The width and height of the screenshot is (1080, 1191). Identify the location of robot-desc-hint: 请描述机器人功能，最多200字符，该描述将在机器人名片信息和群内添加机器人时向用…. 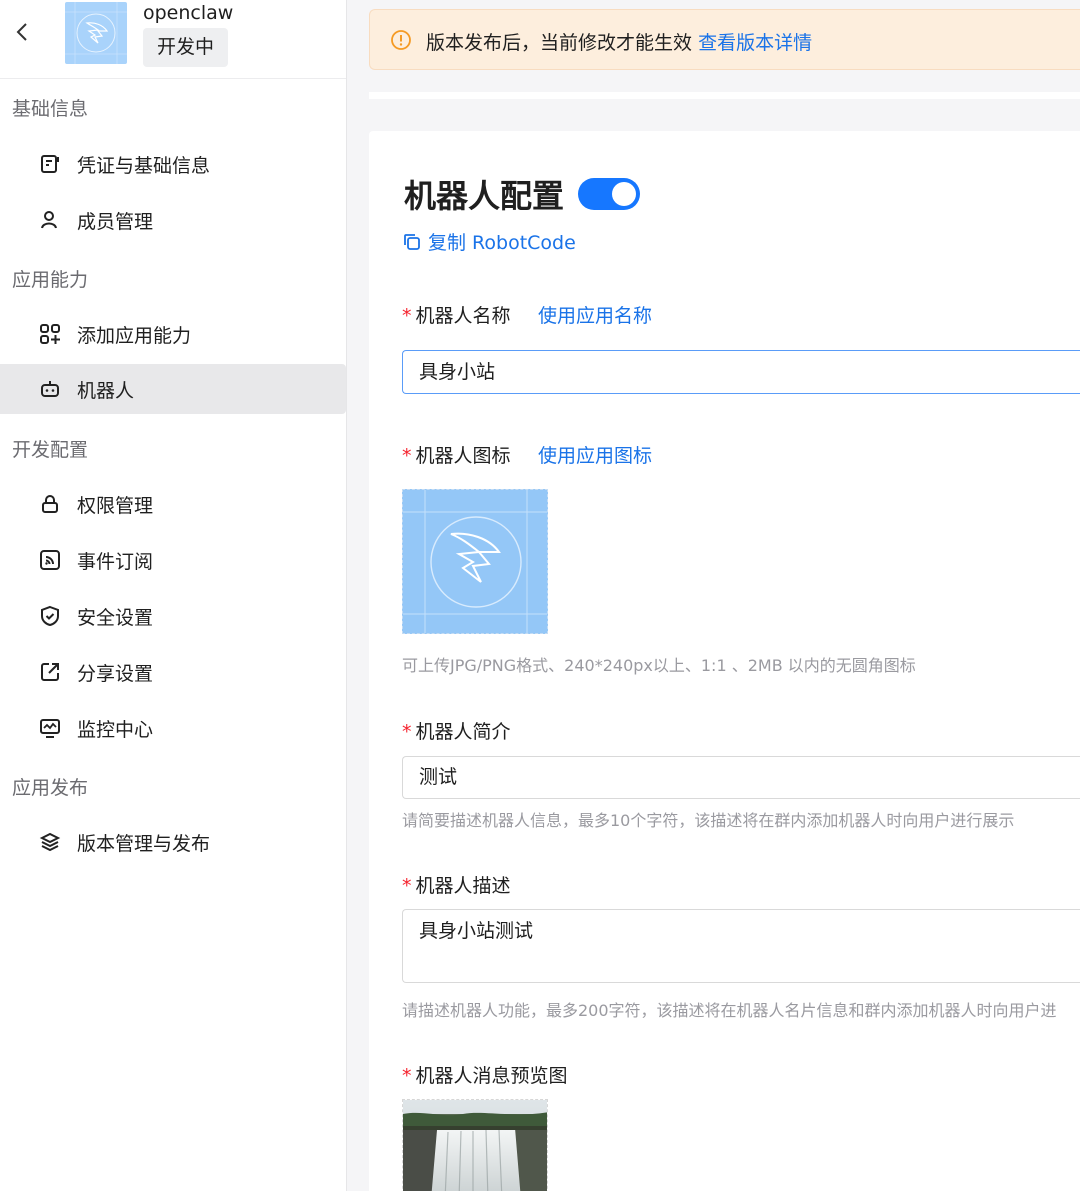
(729, 1010).